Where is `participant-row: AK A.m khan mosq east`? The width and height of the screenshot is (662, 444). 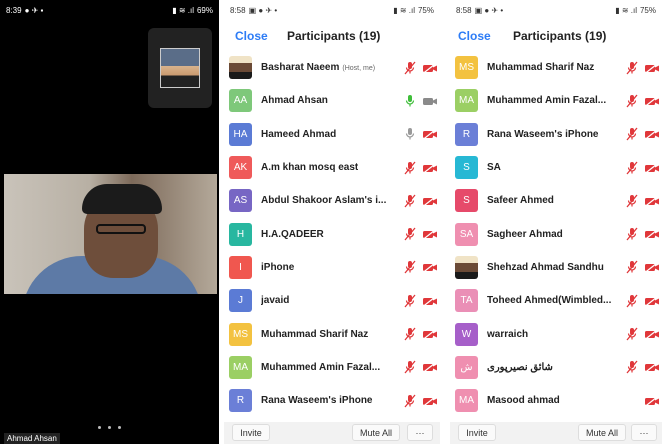 participant-row: AK A.m khan mosq east is located at coordinates (332, 167).